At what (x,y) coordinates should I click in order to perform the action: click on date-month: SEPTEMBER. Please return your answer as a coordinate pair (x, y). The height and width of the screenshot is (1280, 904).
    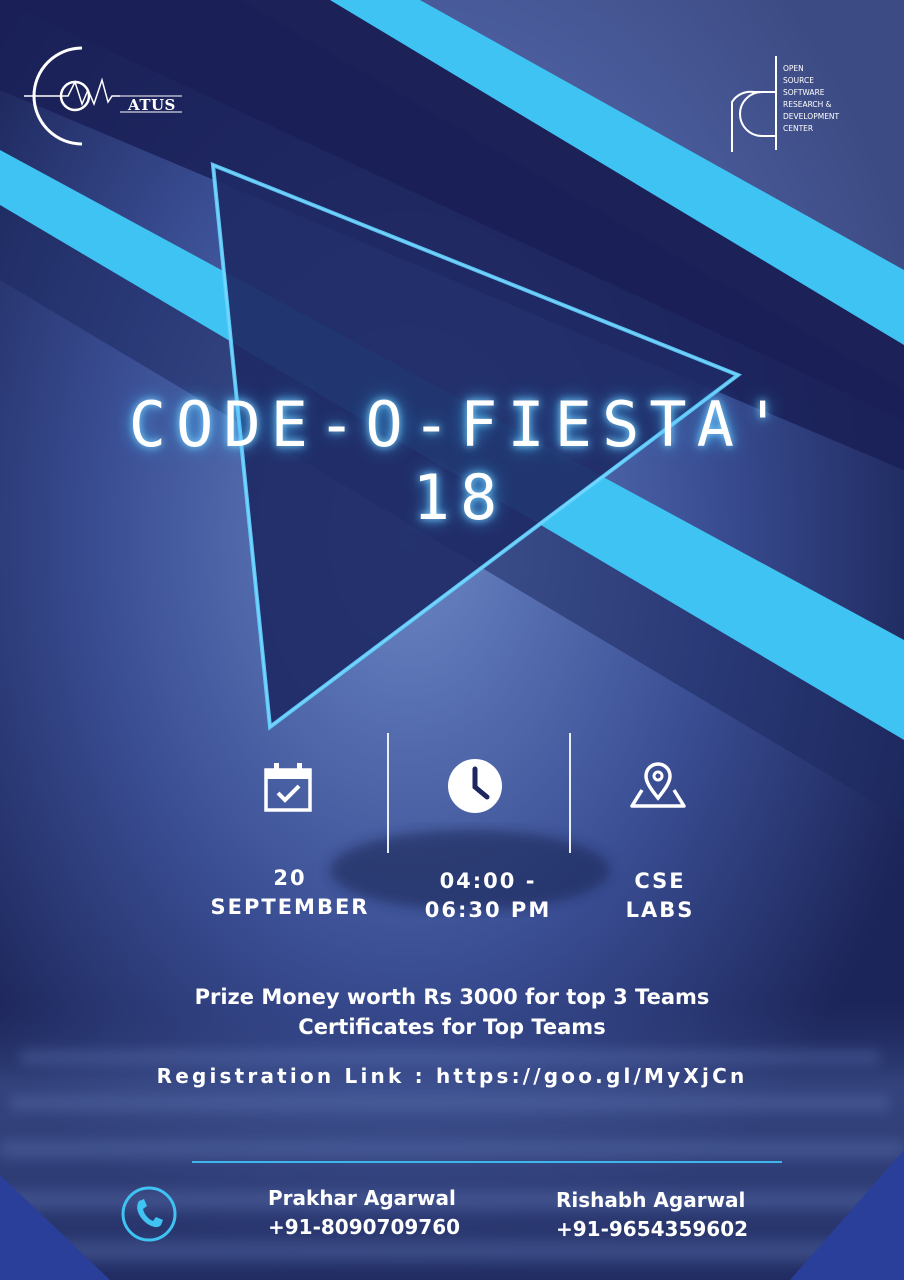
    Looking at the image, I should click on (290, 907).